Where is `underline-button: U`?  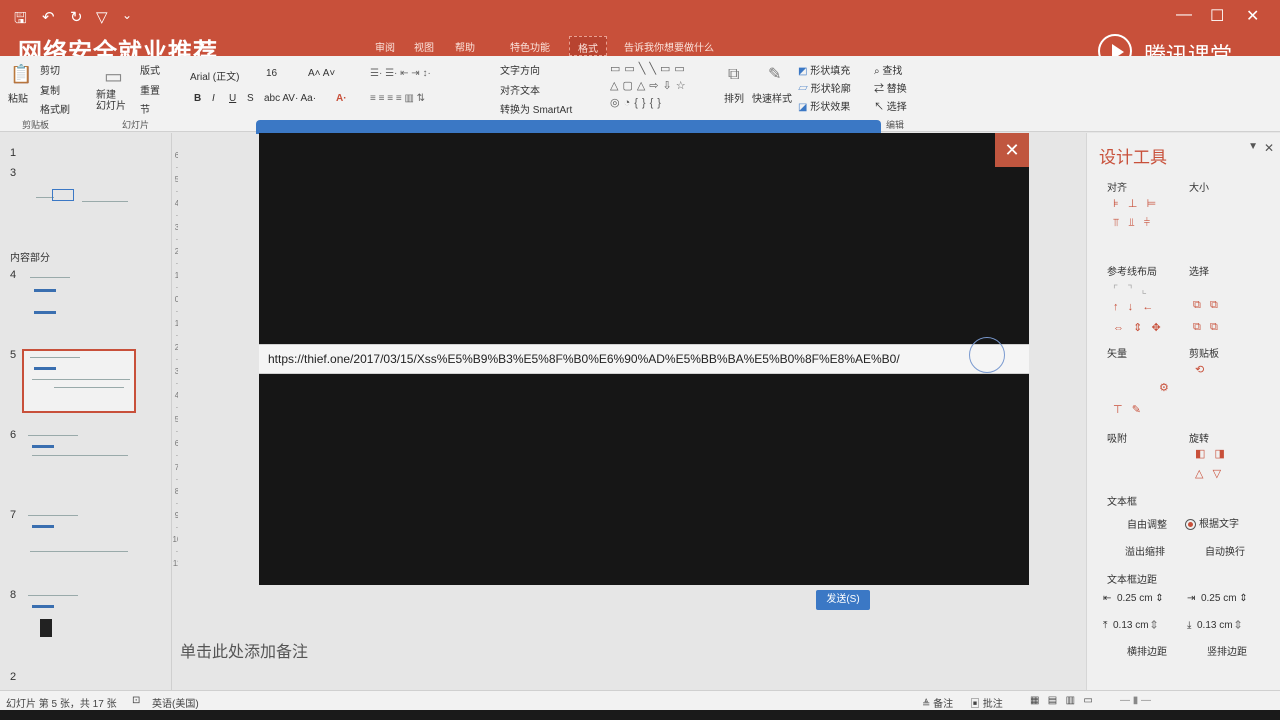 underline-button: U is located at coordinates (232, 98).